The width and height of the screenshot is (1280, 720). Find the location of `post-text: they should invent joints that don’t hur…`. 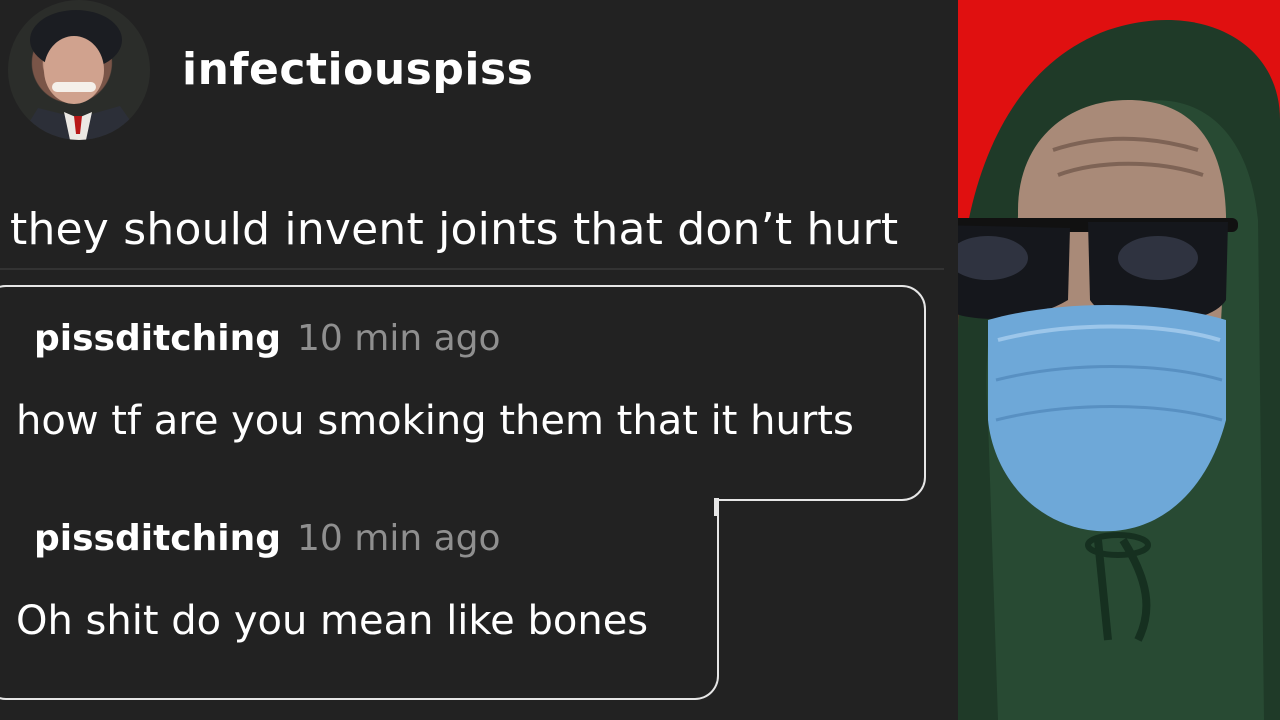

post-text: they should invent joints that don’t hur… is located at coordinates (454, 229).